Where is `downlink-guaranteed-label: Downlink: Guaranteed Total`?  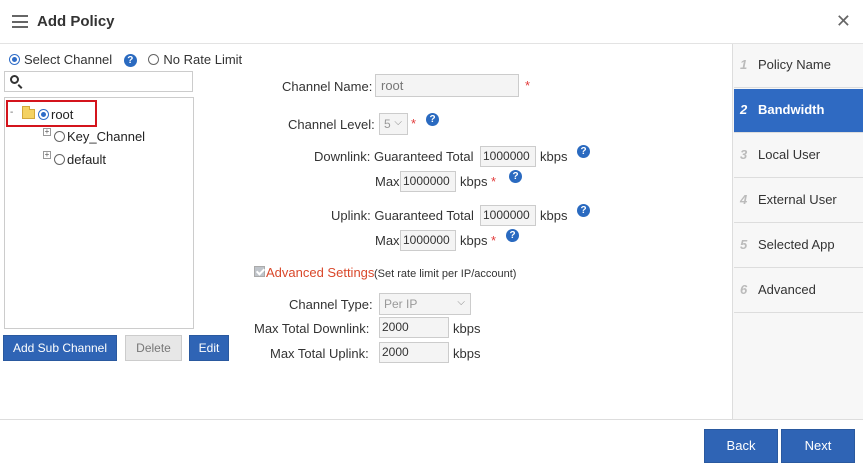 downlink-guaranteed-label: Downlink: Guaranteed Total is located at coordinates (394, 156).